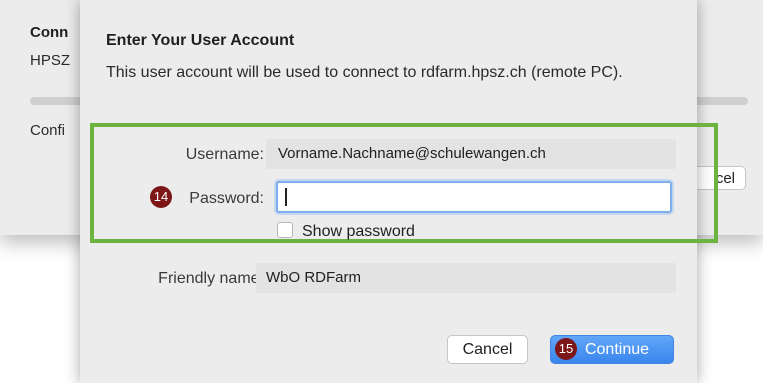 This screenshot has width=763, height=383. I want to click on username-field: Vorname.Nachname@schulewangen.ch, so click(471, 154).